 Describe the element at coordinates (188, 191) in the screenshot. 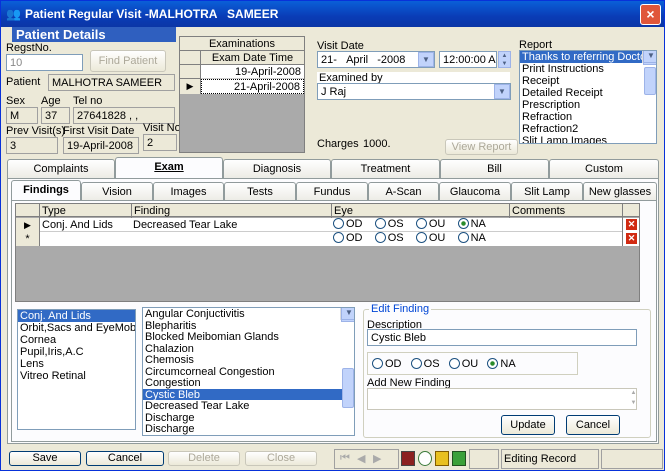

I see `tab-images: Images` at that location.